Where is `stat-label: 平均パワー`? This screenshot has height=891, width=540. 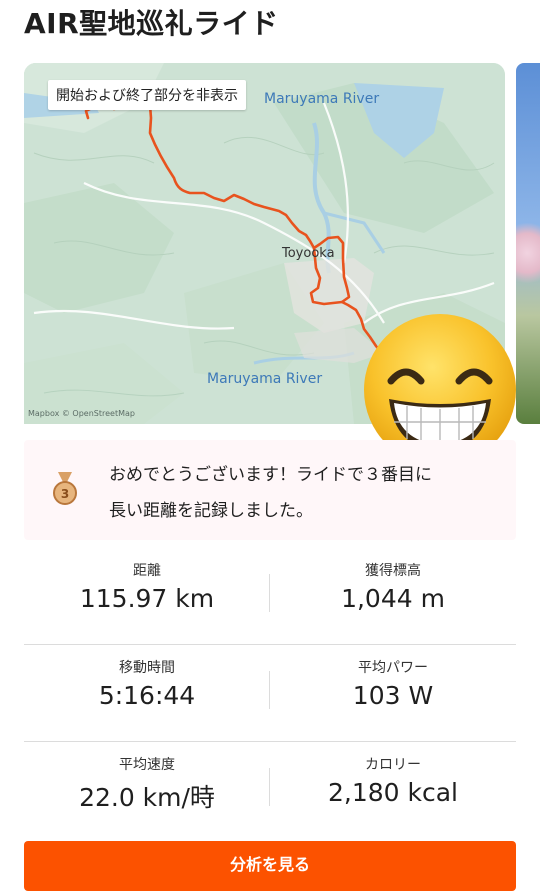 stat-label: 平均パワー is located at coordinates (393, 668).